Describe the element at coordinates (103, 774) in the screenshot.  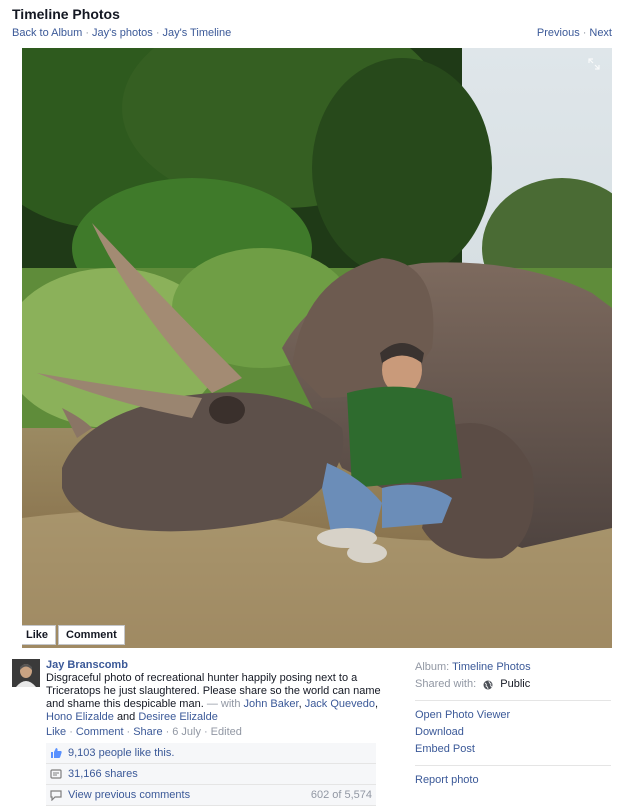
I see `shares-count: 31,166 shares` at that location.